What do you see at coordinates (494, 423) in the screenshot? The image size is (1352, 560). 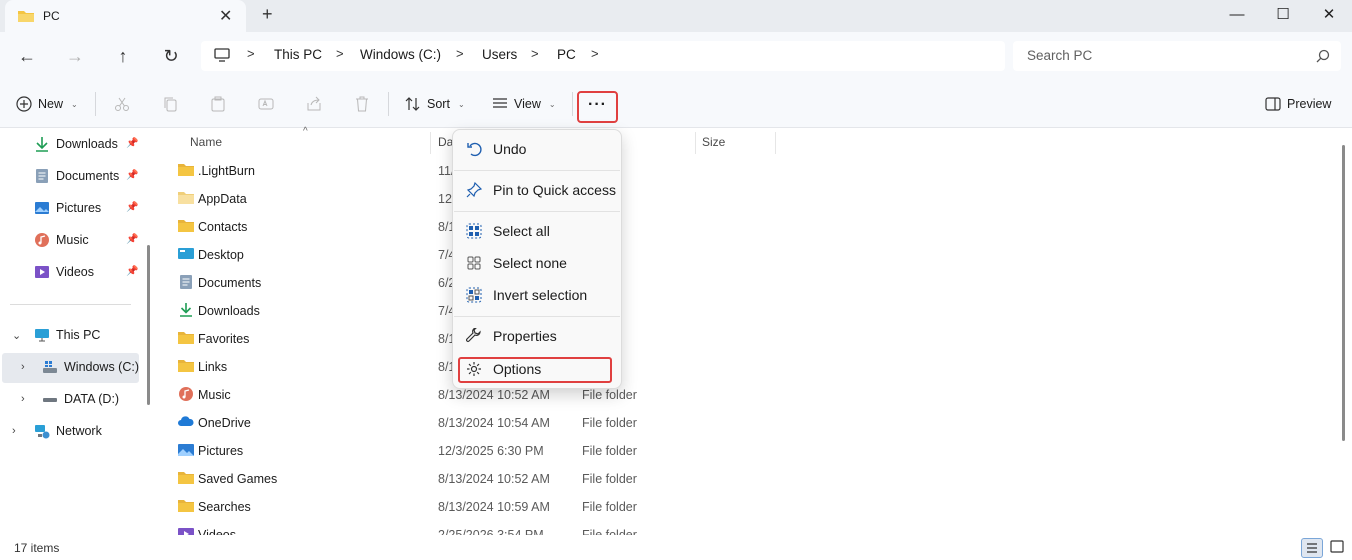 I see `file-date-modified: 8/13/2024 10:54 AM` at bounding box center [494, 423].